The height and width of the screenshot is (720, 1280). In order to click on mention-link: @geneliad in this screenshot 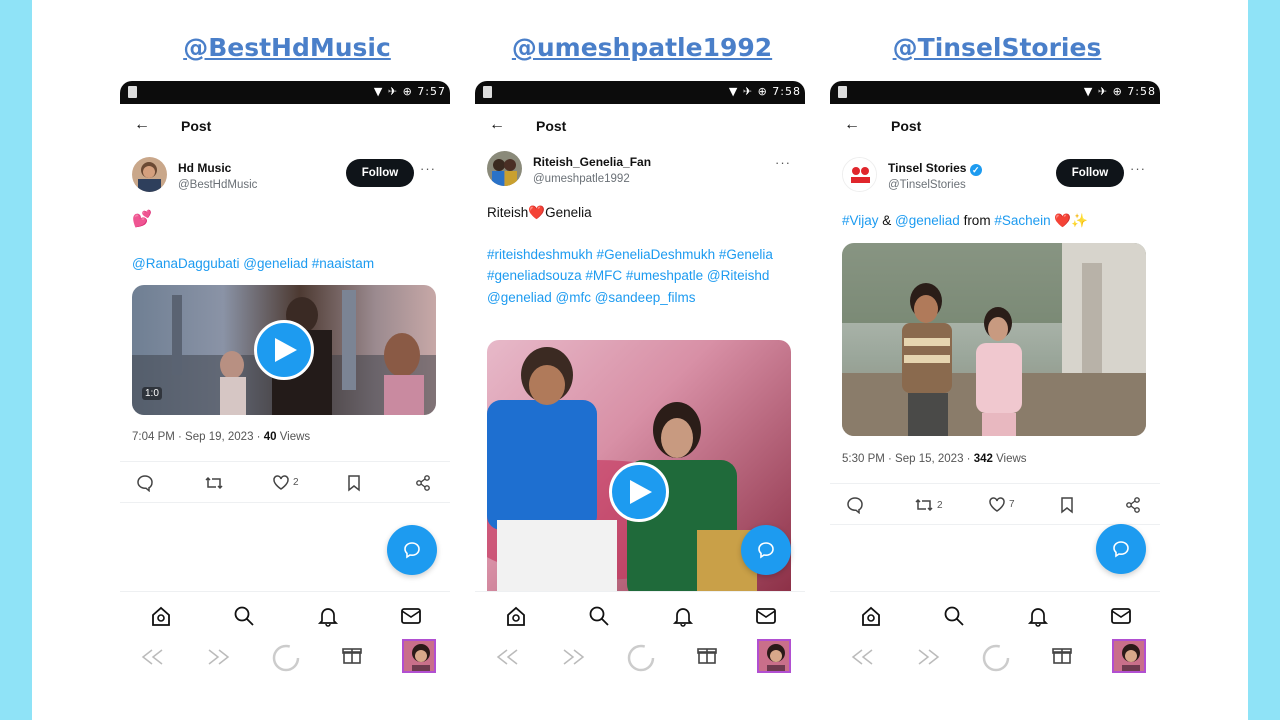, I will do `click(927, 220)`.